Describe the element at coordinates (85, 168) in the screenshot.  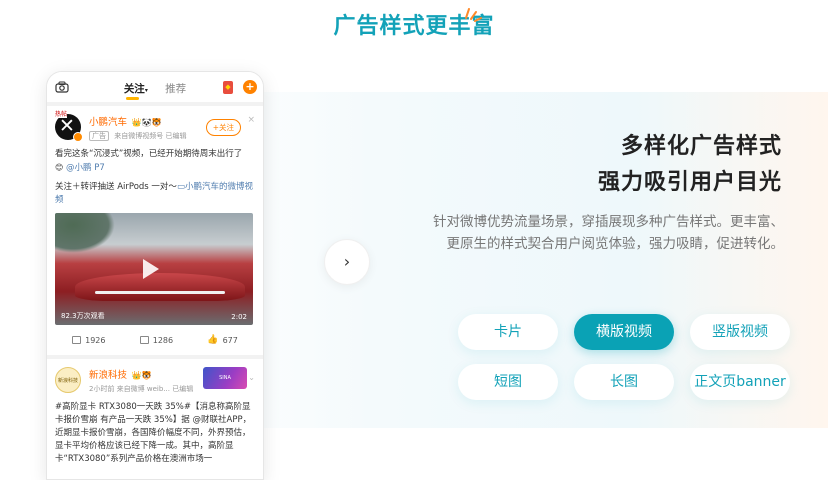
I see `mention-link: @小鹏 P7` at that location.